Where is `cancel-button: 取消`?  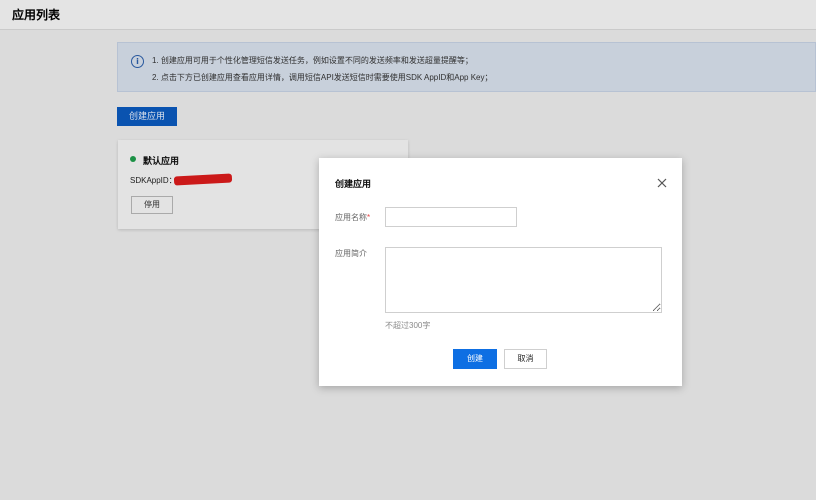
cancel-button: 取消 is located at coordinates (525, 359).